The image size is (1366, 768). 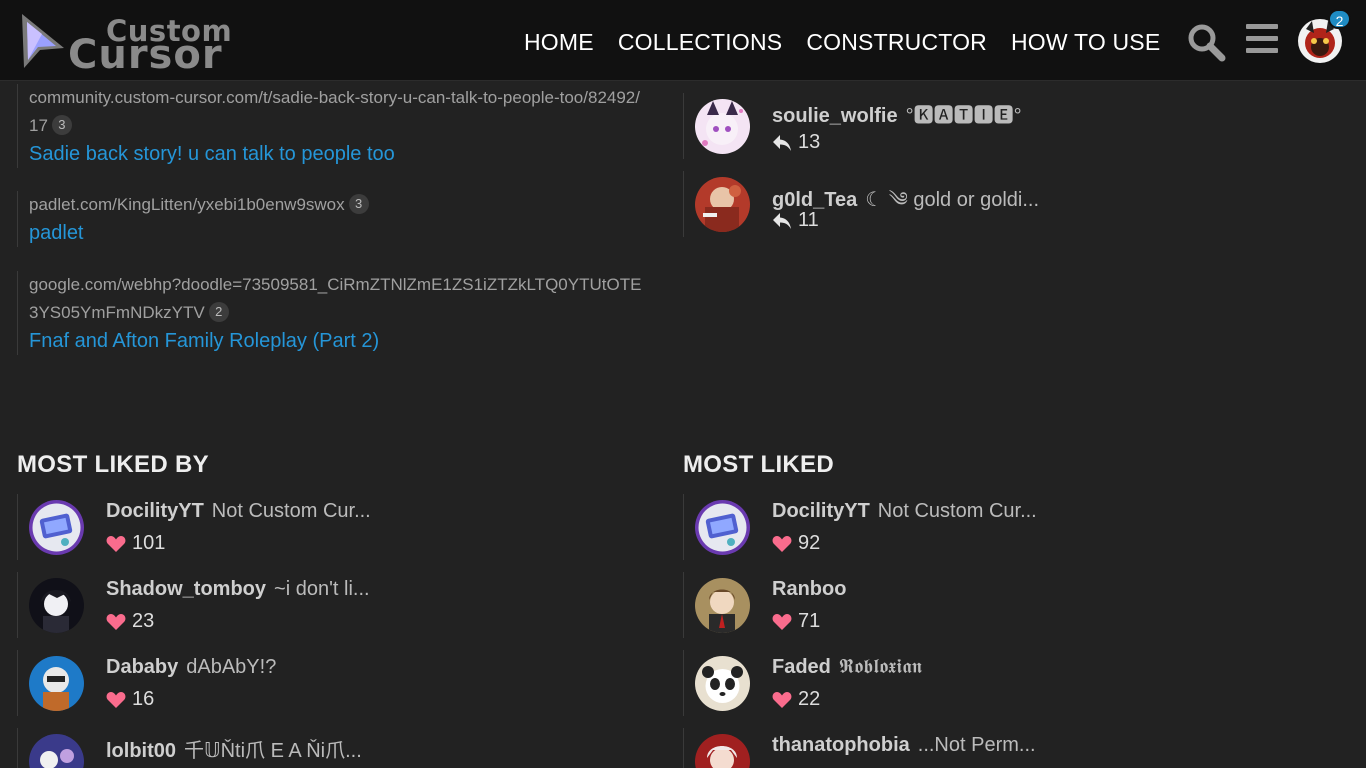 I want to click on nav-collections: COLLECTIONS, so click(x=700, y=42).